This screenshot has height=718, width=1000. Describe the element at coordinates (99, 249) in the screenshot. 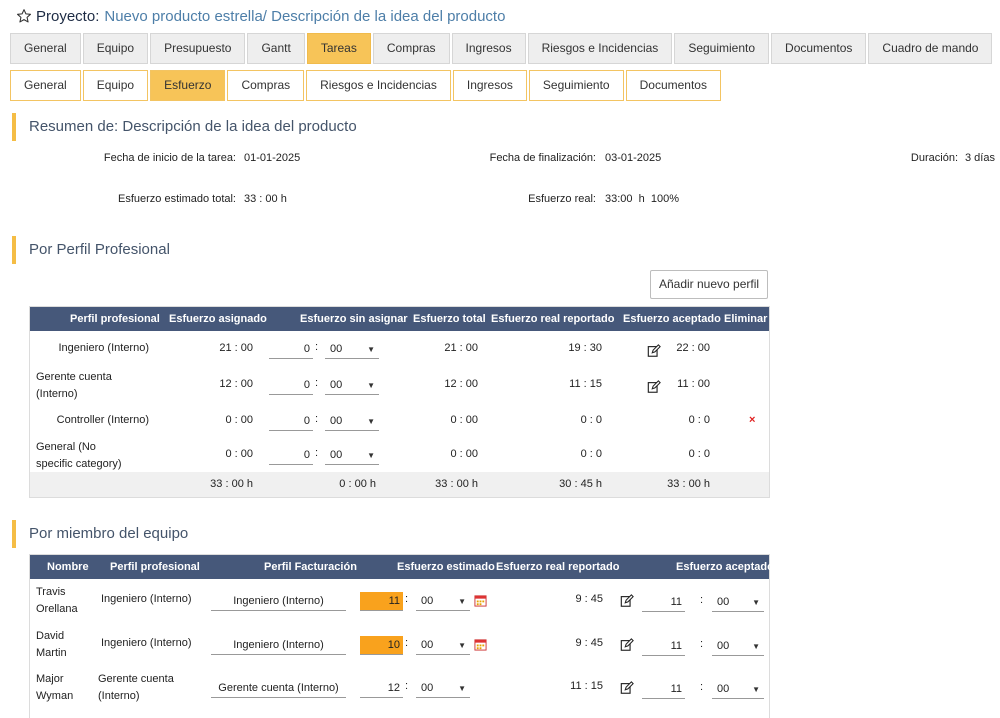

I see `profiles-title: Por Perfil Profesional` at that location.